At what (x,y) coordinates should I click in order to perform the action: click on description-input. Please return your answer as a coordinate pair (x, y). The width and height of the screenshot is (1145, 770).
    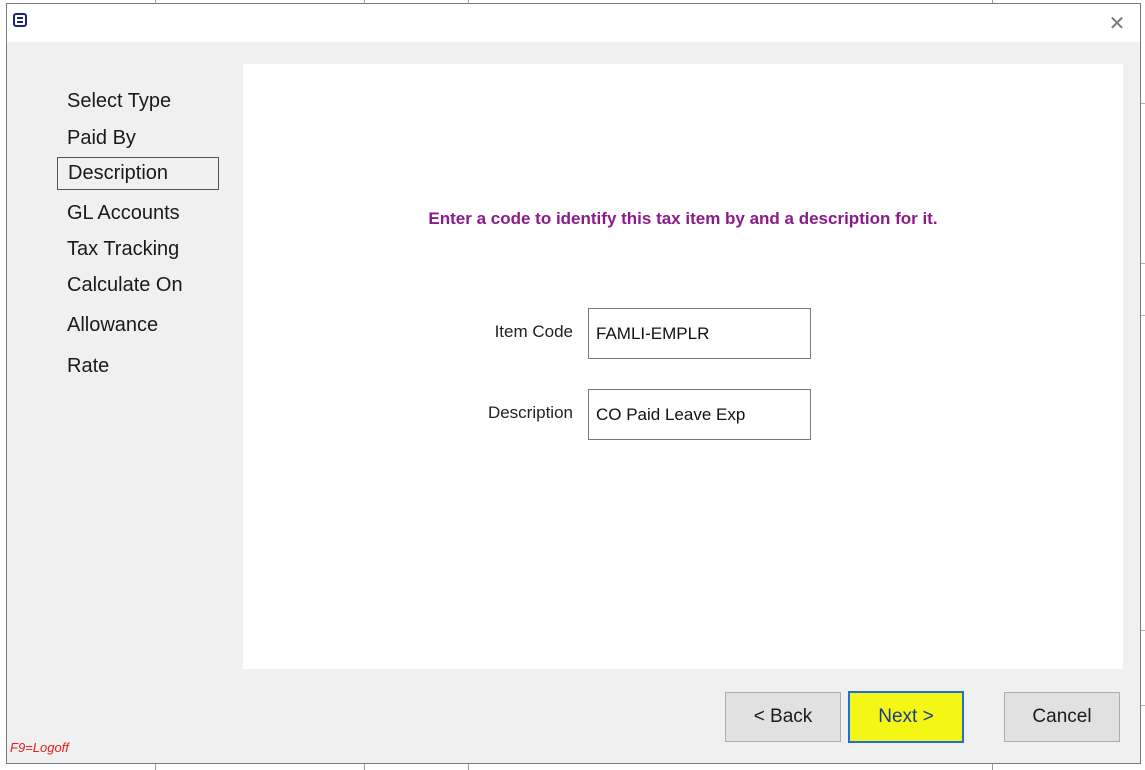
    Looking at the image, I should click on (699, 414).